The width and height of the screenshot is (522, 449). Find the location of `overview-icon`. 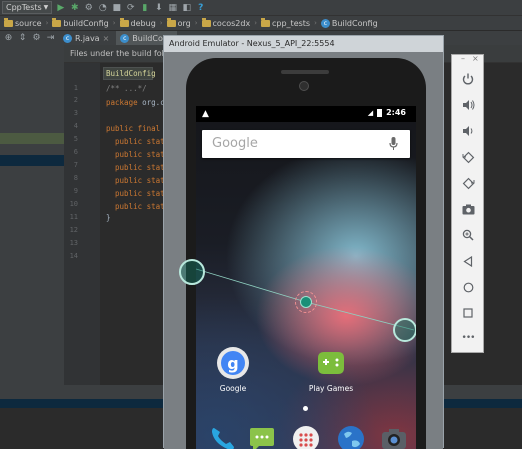

overview-icon is located at coordinates (468, 313).